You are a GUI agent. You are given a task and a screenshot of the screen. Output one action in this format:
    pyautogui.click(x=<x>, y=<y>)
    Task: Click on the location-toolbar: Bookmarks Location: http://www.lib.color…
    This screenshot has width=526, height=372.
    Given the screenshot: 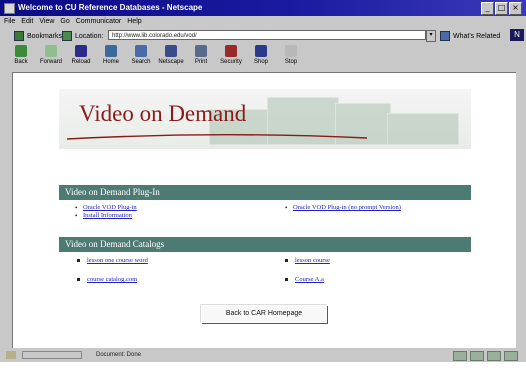 What is the action you would take?
    pyautogui.click(x=263, y=35)
    